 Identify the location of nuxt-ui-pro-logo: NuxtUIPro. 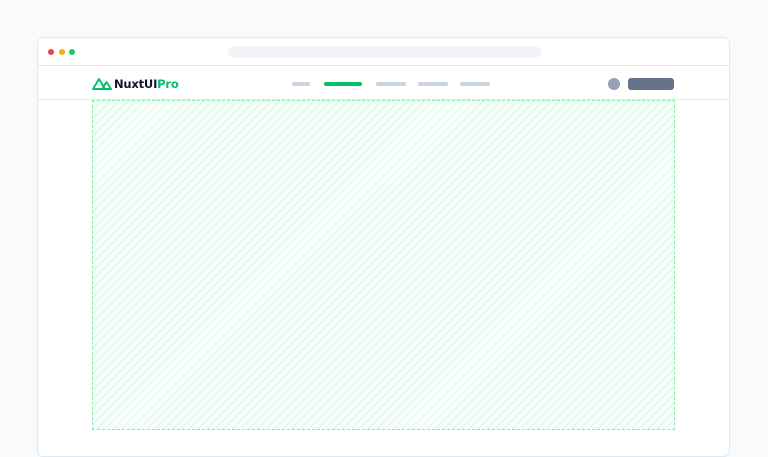
(135, 84).